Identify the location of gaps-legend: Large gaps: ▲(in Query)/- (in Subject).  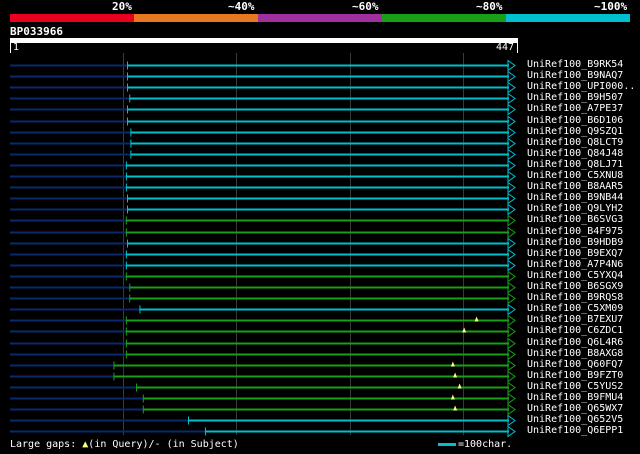
(124, 445).